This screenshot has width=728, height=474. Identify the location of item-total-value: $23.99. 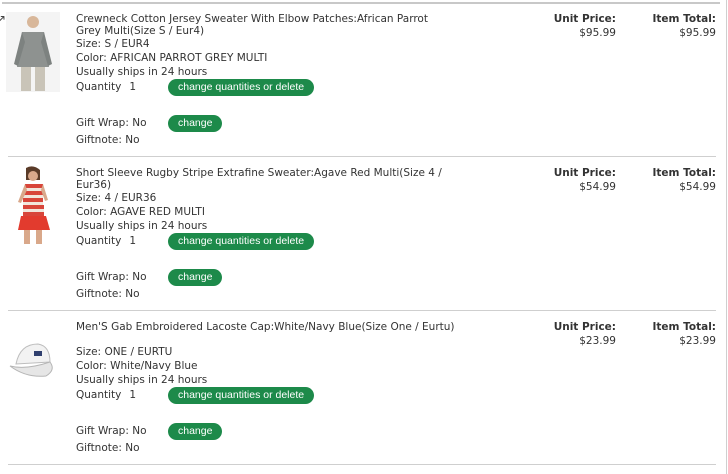
(697, 341).